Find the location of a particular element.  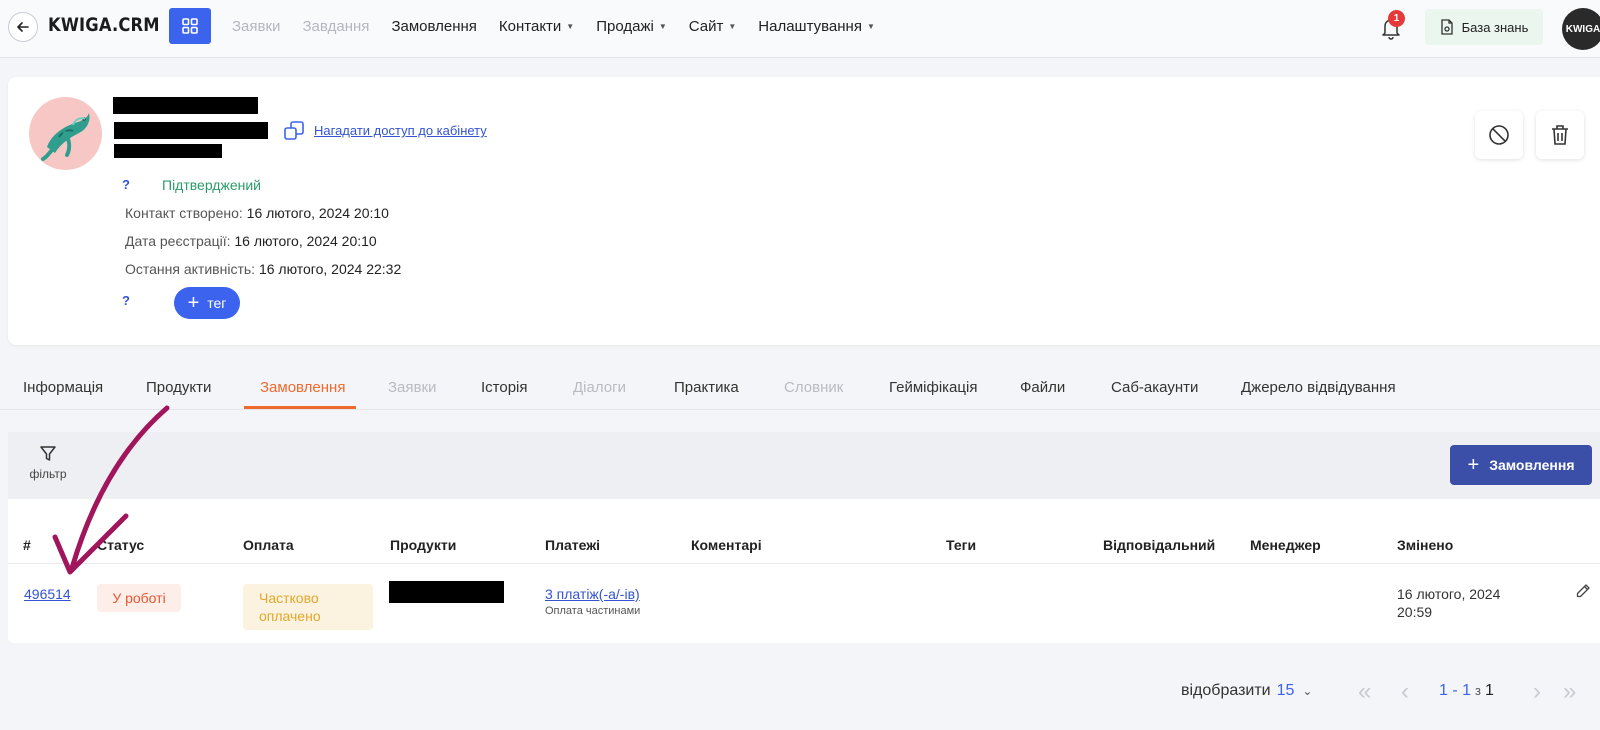

last-page-icon: » is located at coordinates (1569, 692).